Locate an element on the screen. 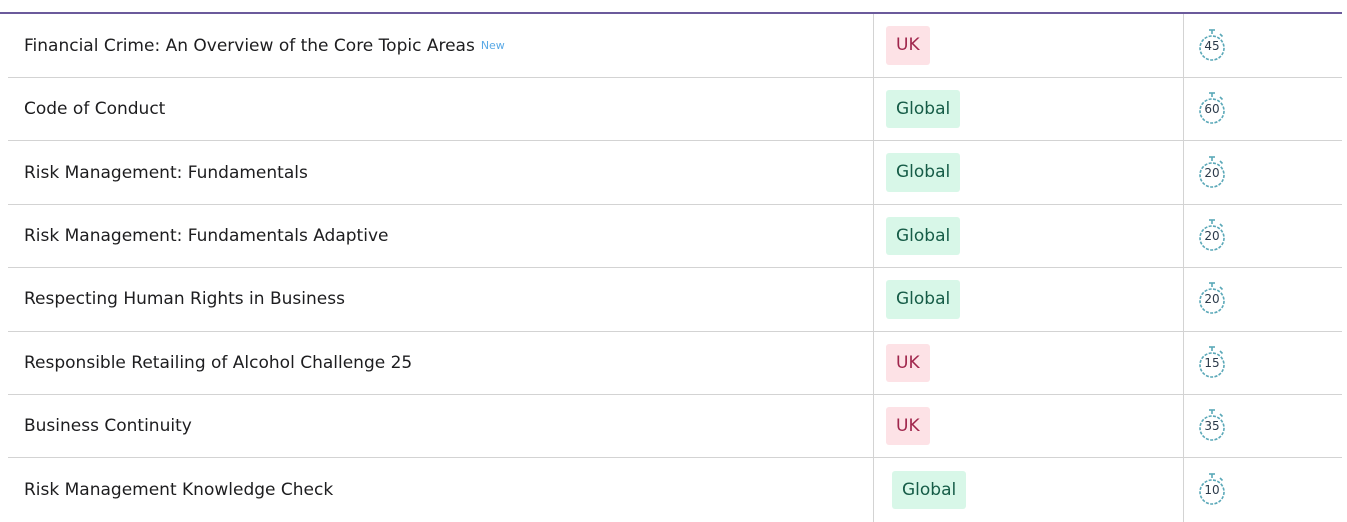 This screenshot has width=1347, height=522. duration-cell: 60 is located at coordinates (1263, 109).